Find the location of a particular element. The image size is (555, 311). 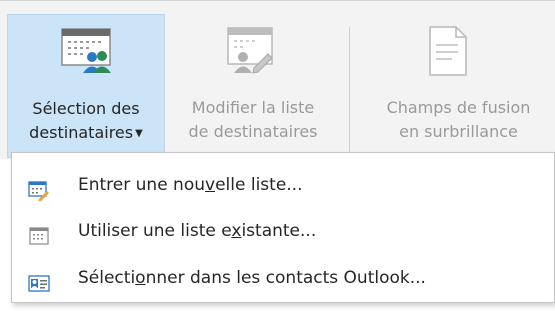

menu-item-new-list-access-key: v is located at coordinates (210, 185).